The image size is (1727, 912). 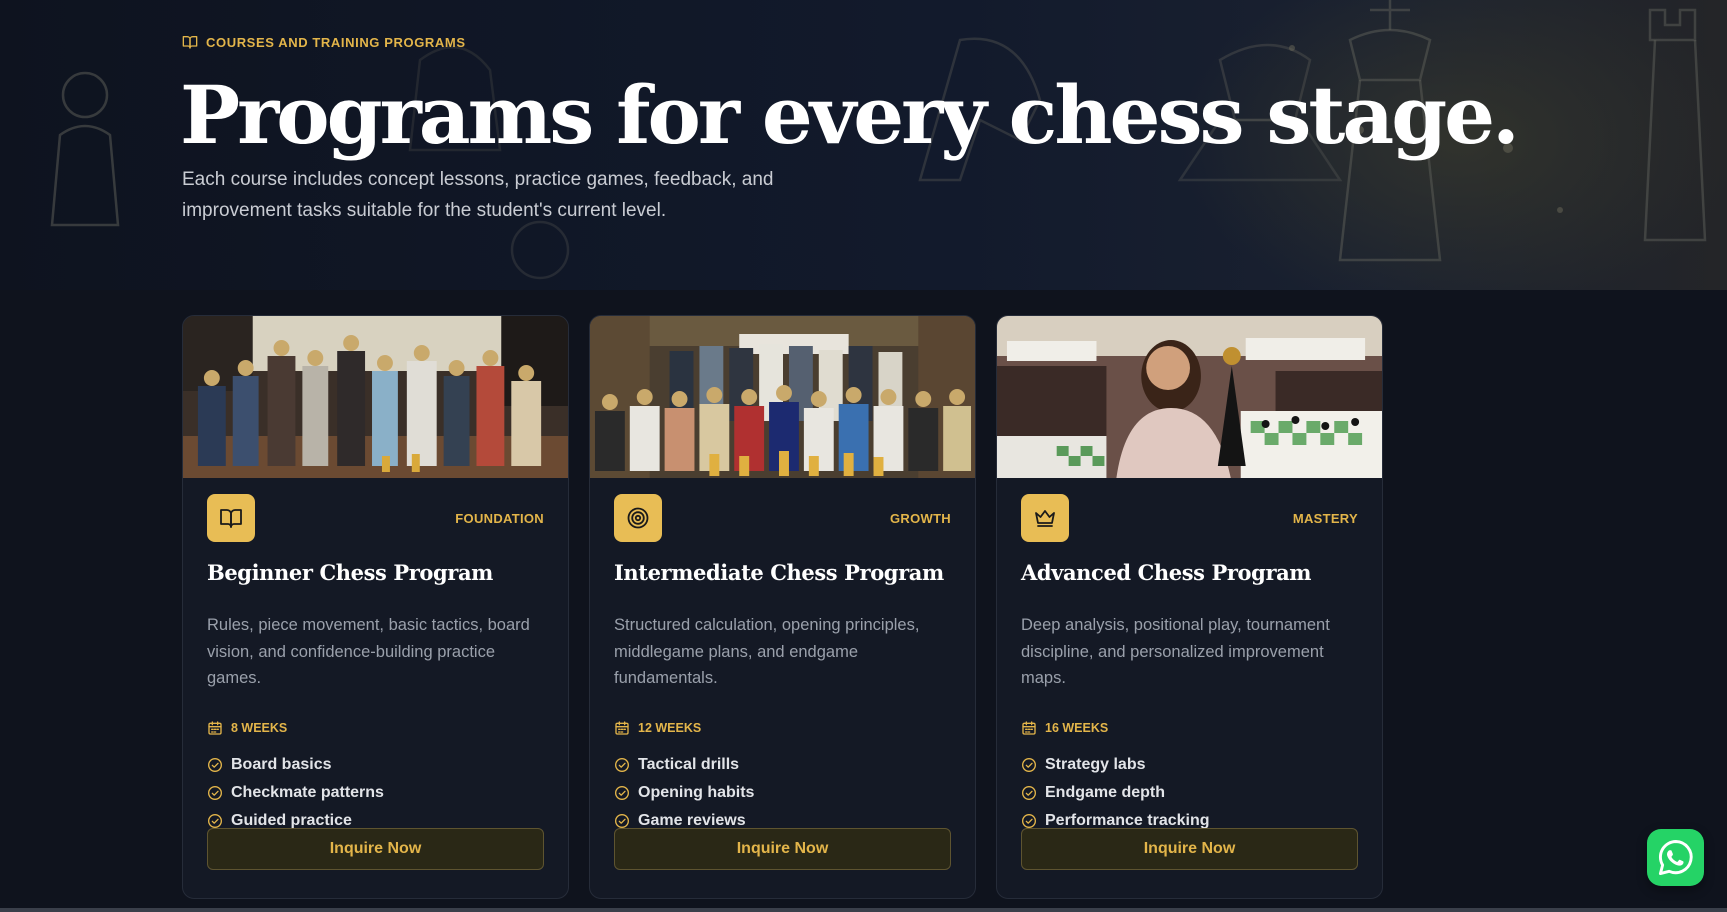 I want to click on feature-item: Checkmate patterns, so click(x=295, y=793).